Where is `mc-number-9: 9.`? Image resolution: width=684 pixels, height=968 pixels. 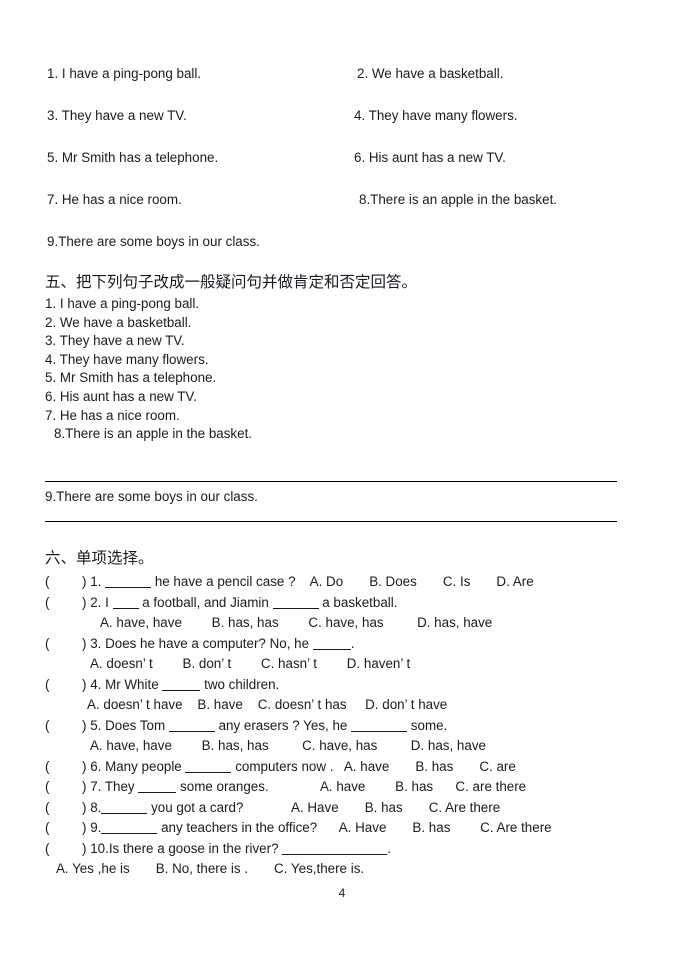 mc-number-9: 9. is located at coordinates (96, 827).